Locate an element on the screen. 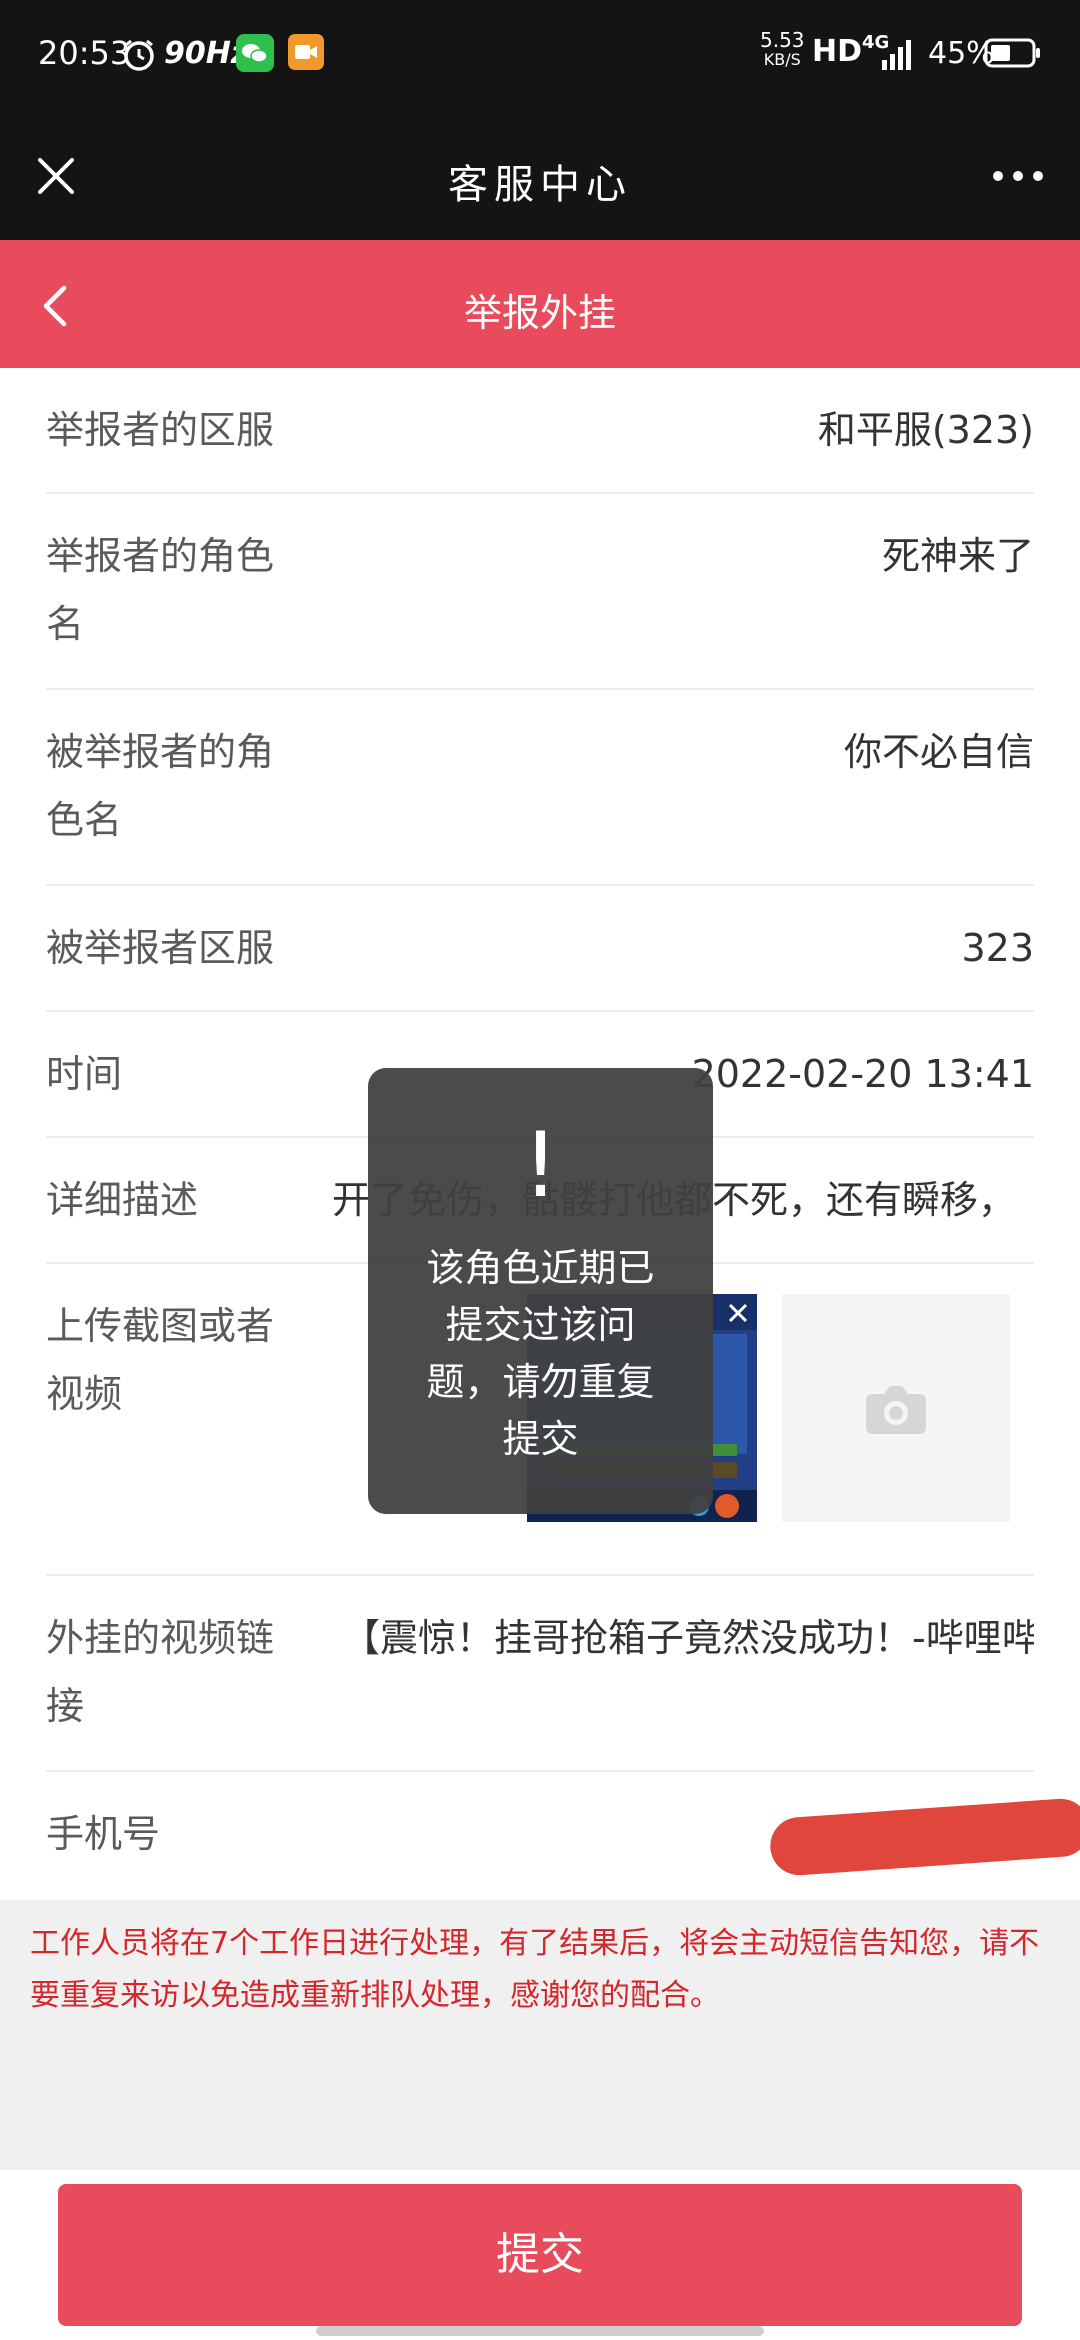 The width and height of the screenshot is (1080, 2340). remove-image-icon is located at coordinates (738, 1313).